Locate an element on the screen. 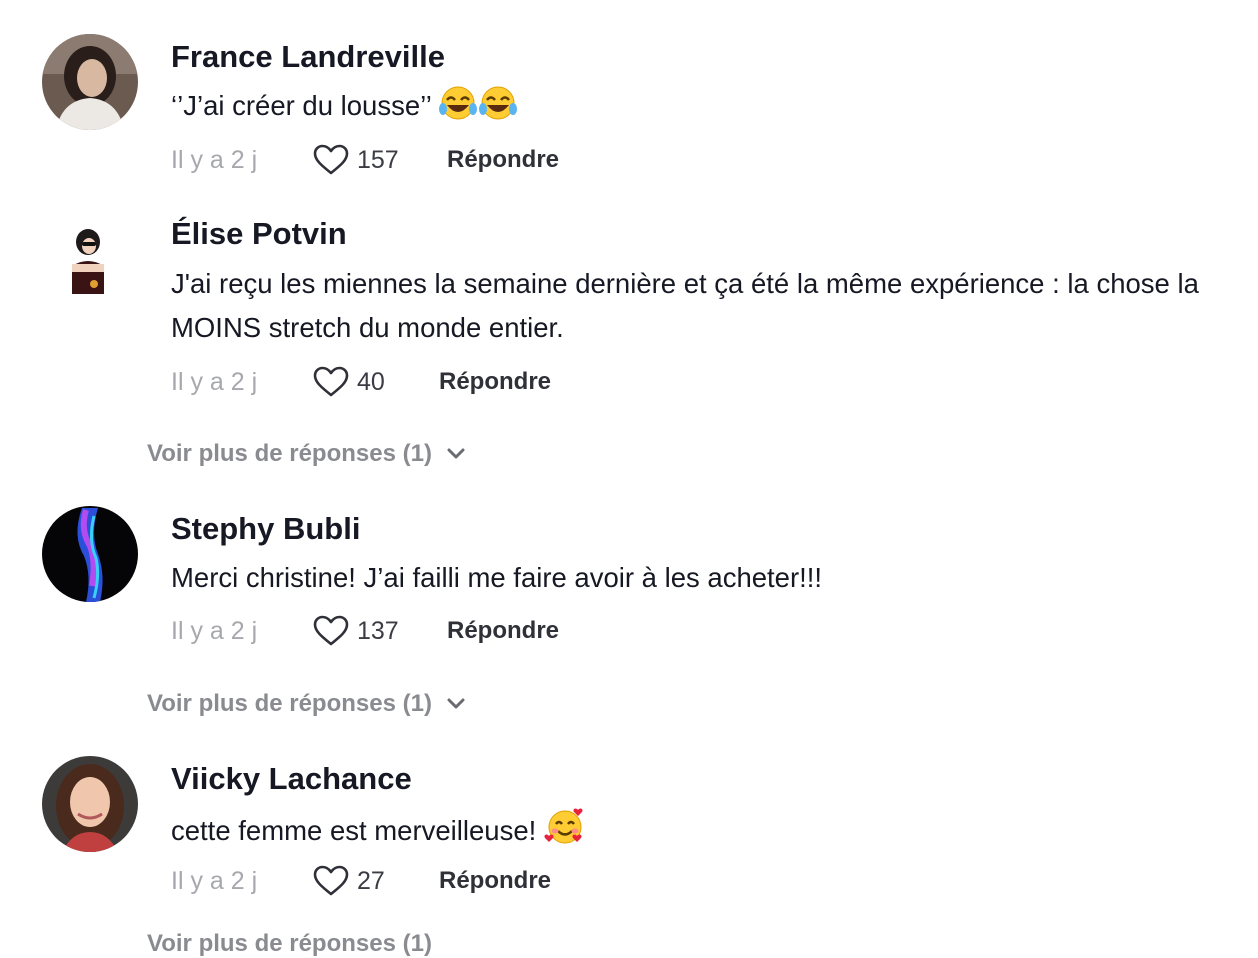 The image size is (1258, 958). username: Viicky Lachance is located at coordinates (291, 779).